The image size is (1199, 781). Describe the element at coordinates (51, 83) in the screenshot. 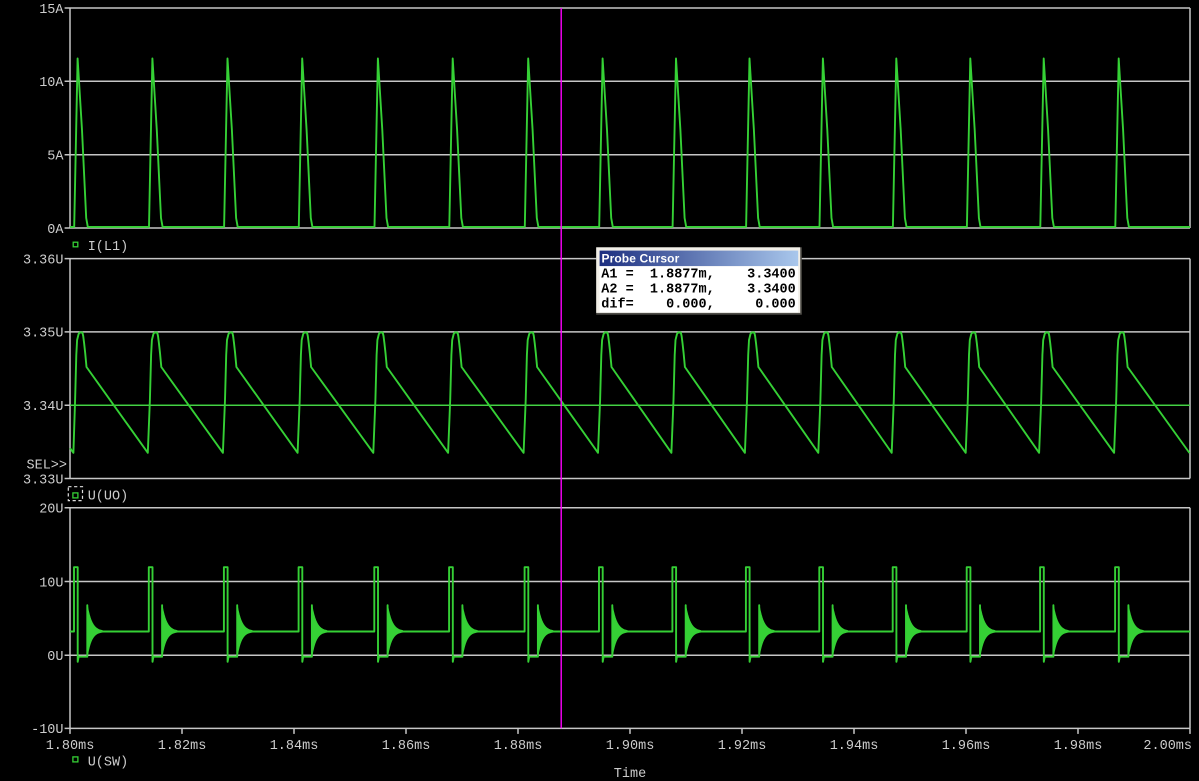

I see `svg-text: 10A` at that location.